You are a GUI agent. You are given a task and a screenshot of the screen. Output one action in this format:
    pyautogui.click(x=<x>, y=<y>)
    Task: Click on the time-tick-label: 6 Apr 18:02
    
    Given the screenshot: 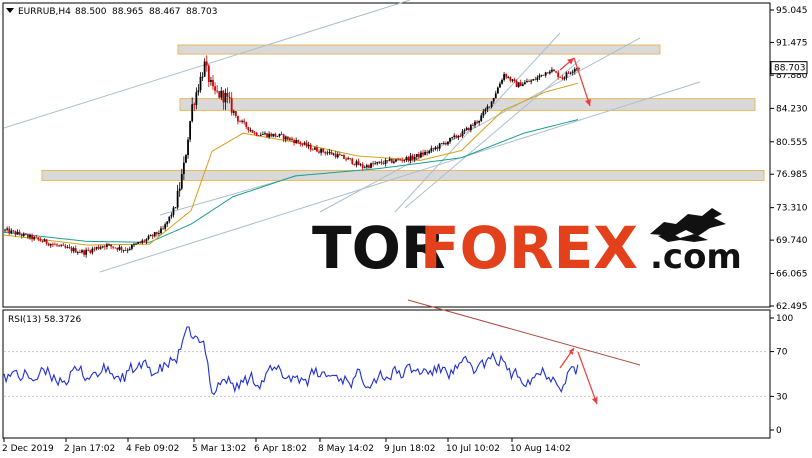 What is the action you would take?
    pyautogui.click(x=280, y=449)
    